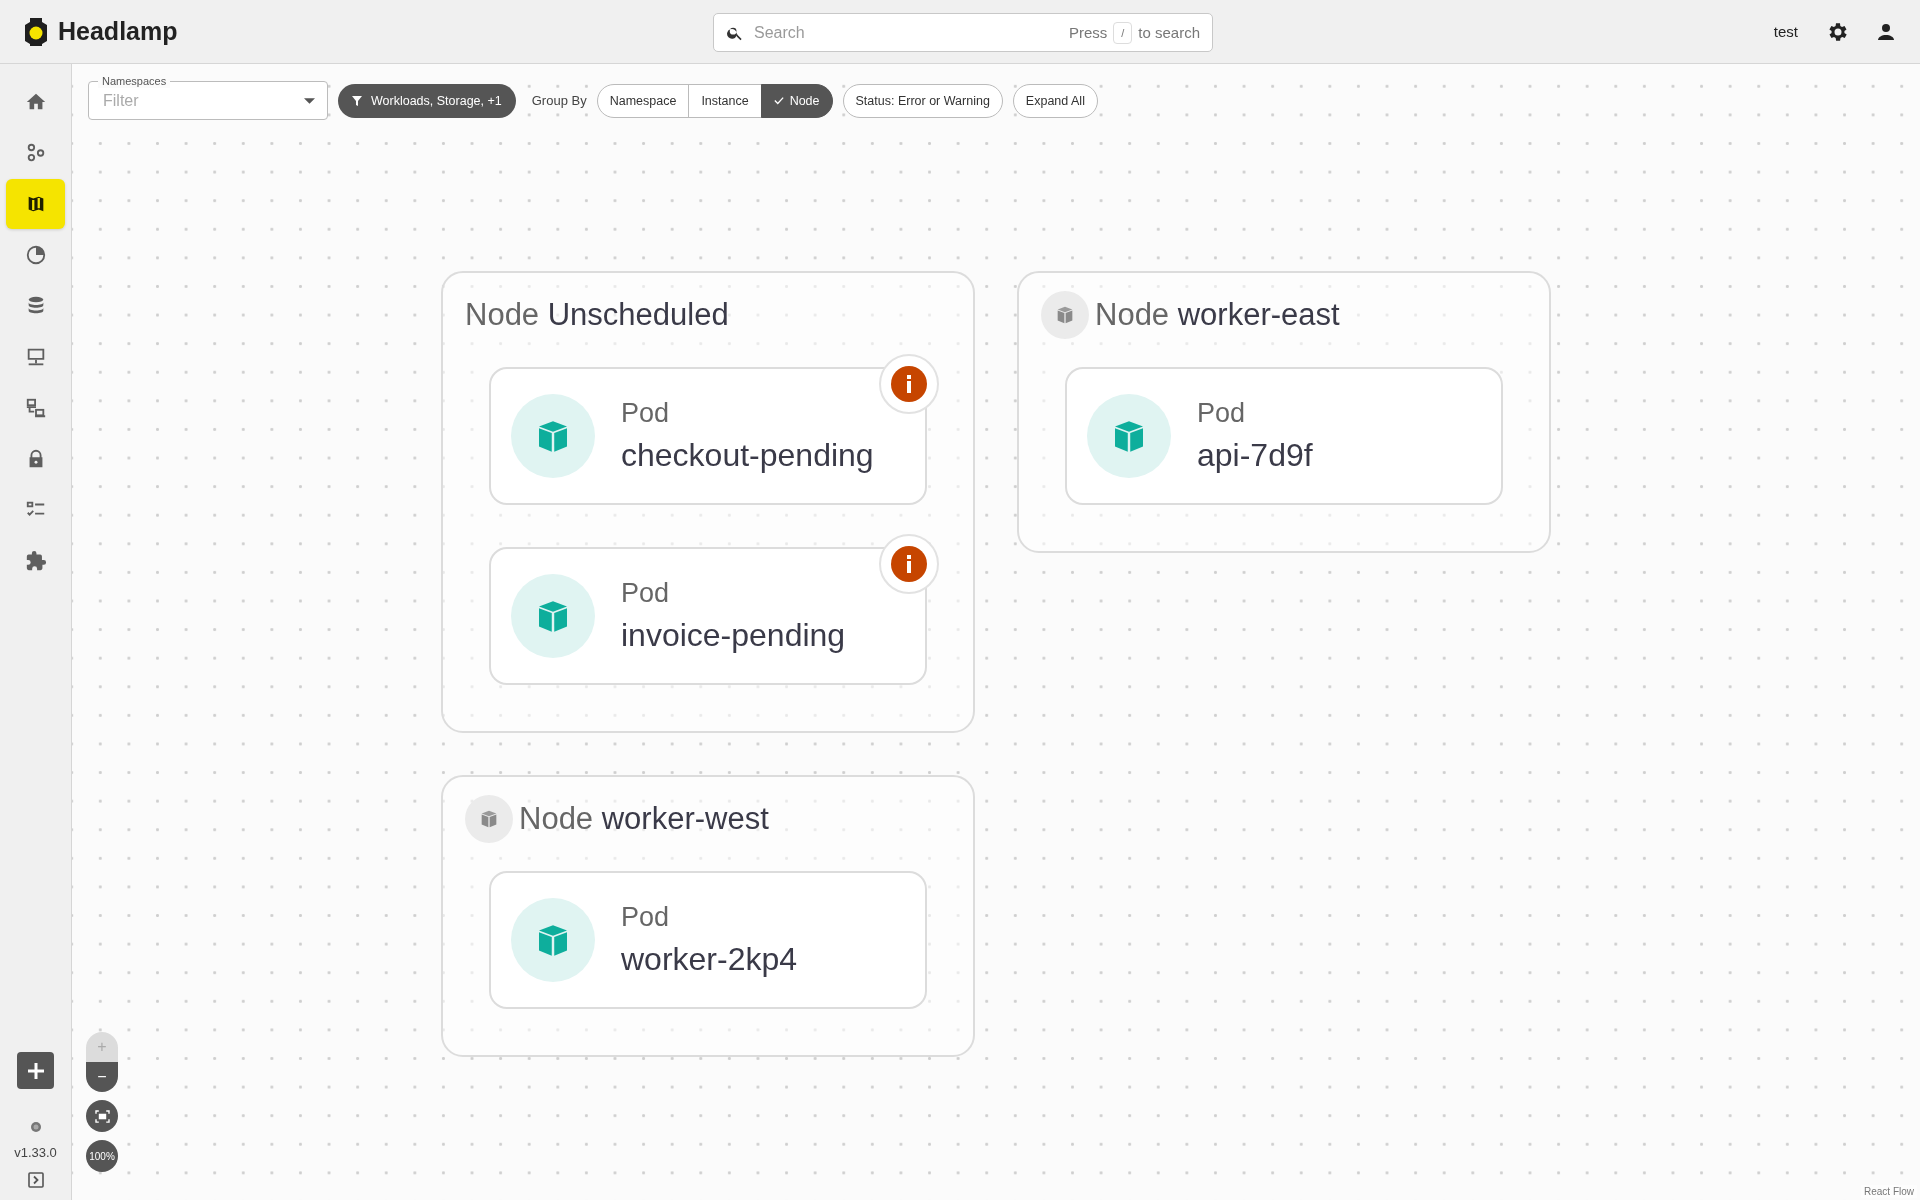 The height and width of the screenshot is (1200, 1920). Describe the element at coordinates (35, 561) in the screenshot. I see `plugin-icon` at that location.